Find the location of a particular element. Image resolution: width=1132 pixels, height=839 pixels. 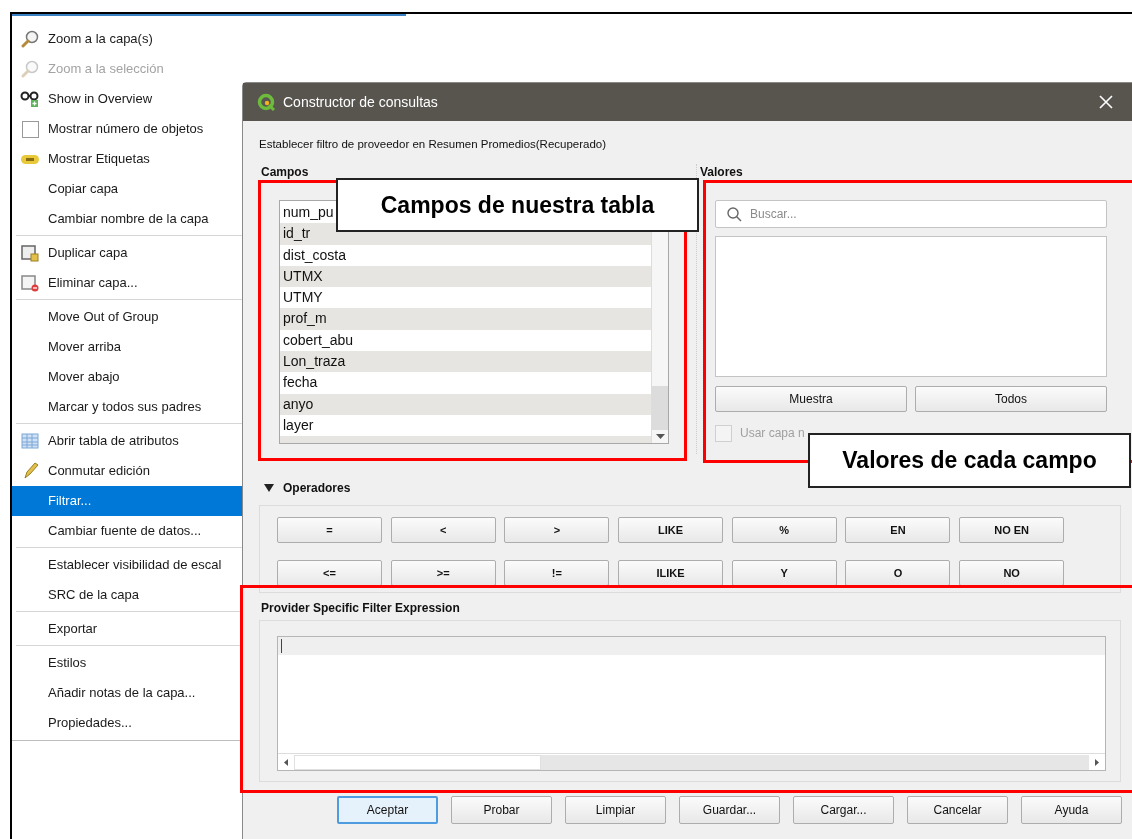

operator-button: < is located at coordinates (443, 530).